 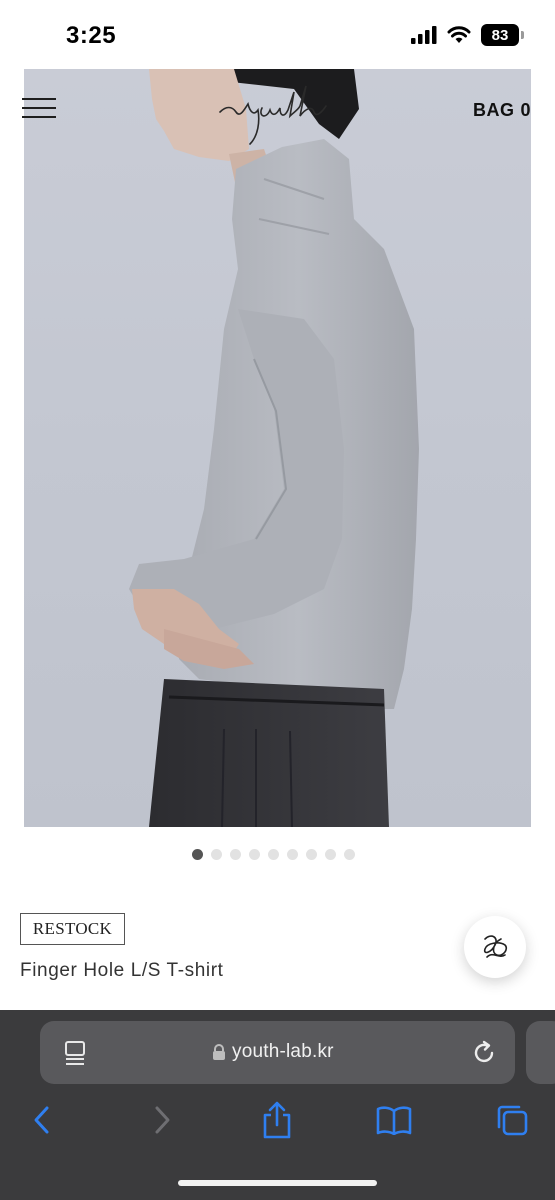 What do you see at coordinates (75, 1053) in the screenshot?
I see `tab-overview-icon` at bounding box center [75, 1053].